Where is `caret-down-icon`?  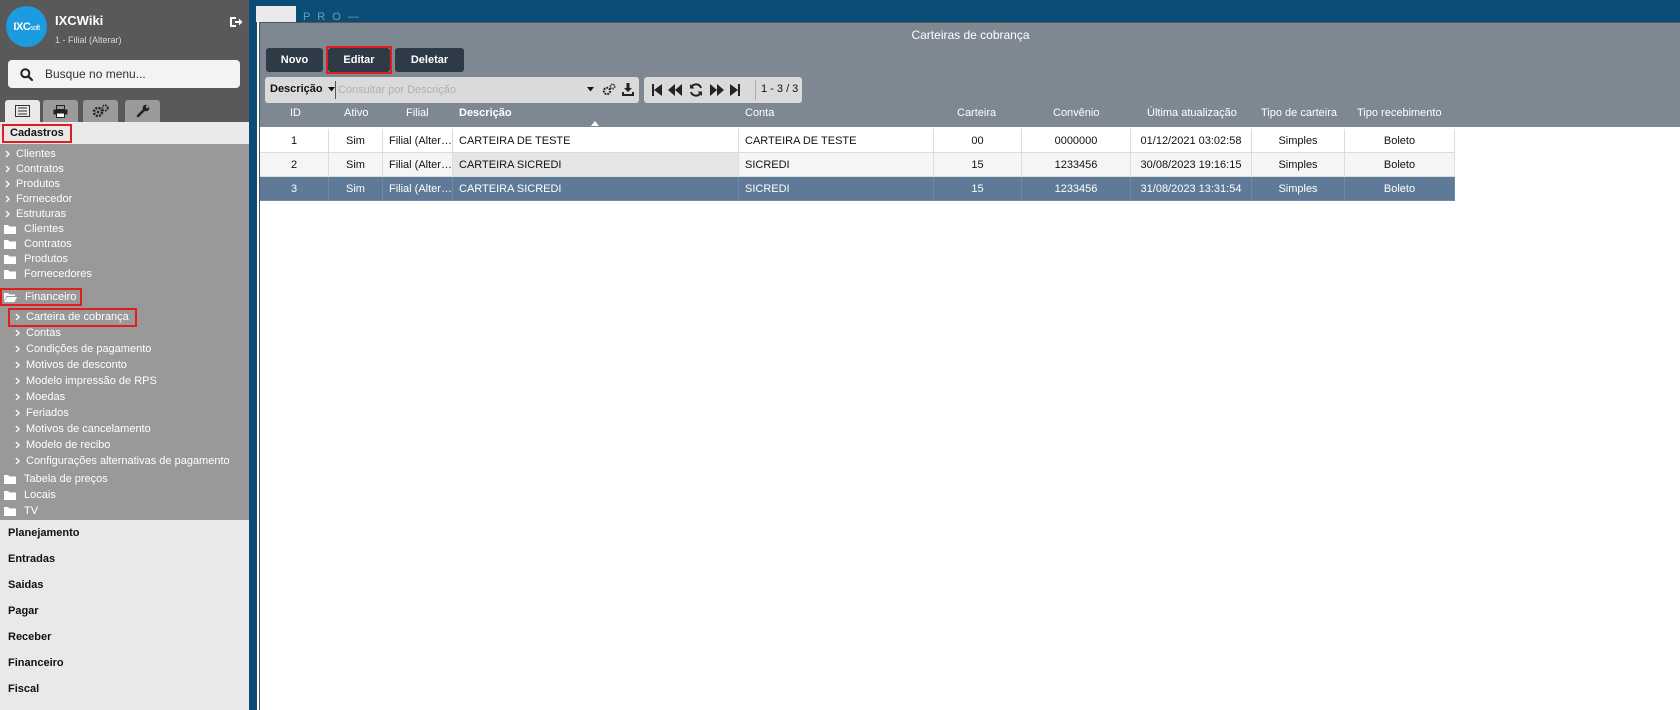 caret-down-icon is located at coordinates (590, 89).